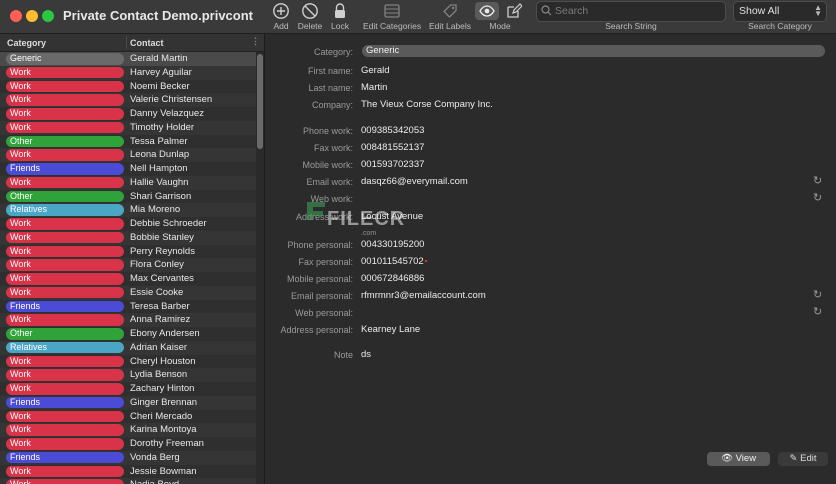 This screenshot has width=836, height=484. Describe the element at coordinates (128, 292) in the screenshot. I see `list-item: Work Essie Cooke` at that location.